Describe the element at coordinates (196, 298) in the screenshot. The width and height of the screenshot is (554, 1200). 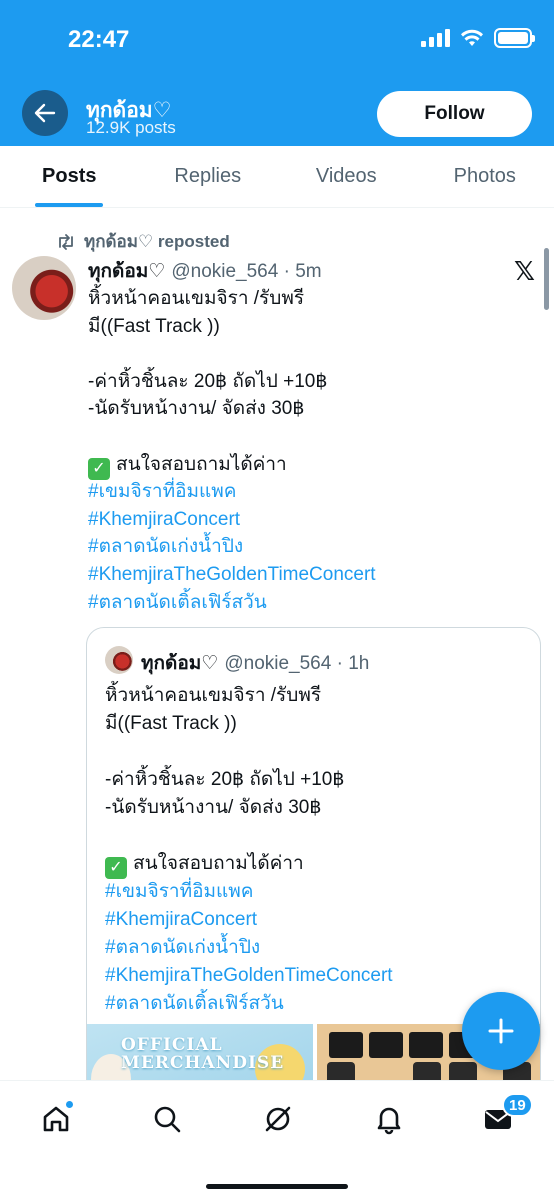
I see `tweet-line: หิ้วหน้าคอนเขมจิรา /รับพรี` at that location.